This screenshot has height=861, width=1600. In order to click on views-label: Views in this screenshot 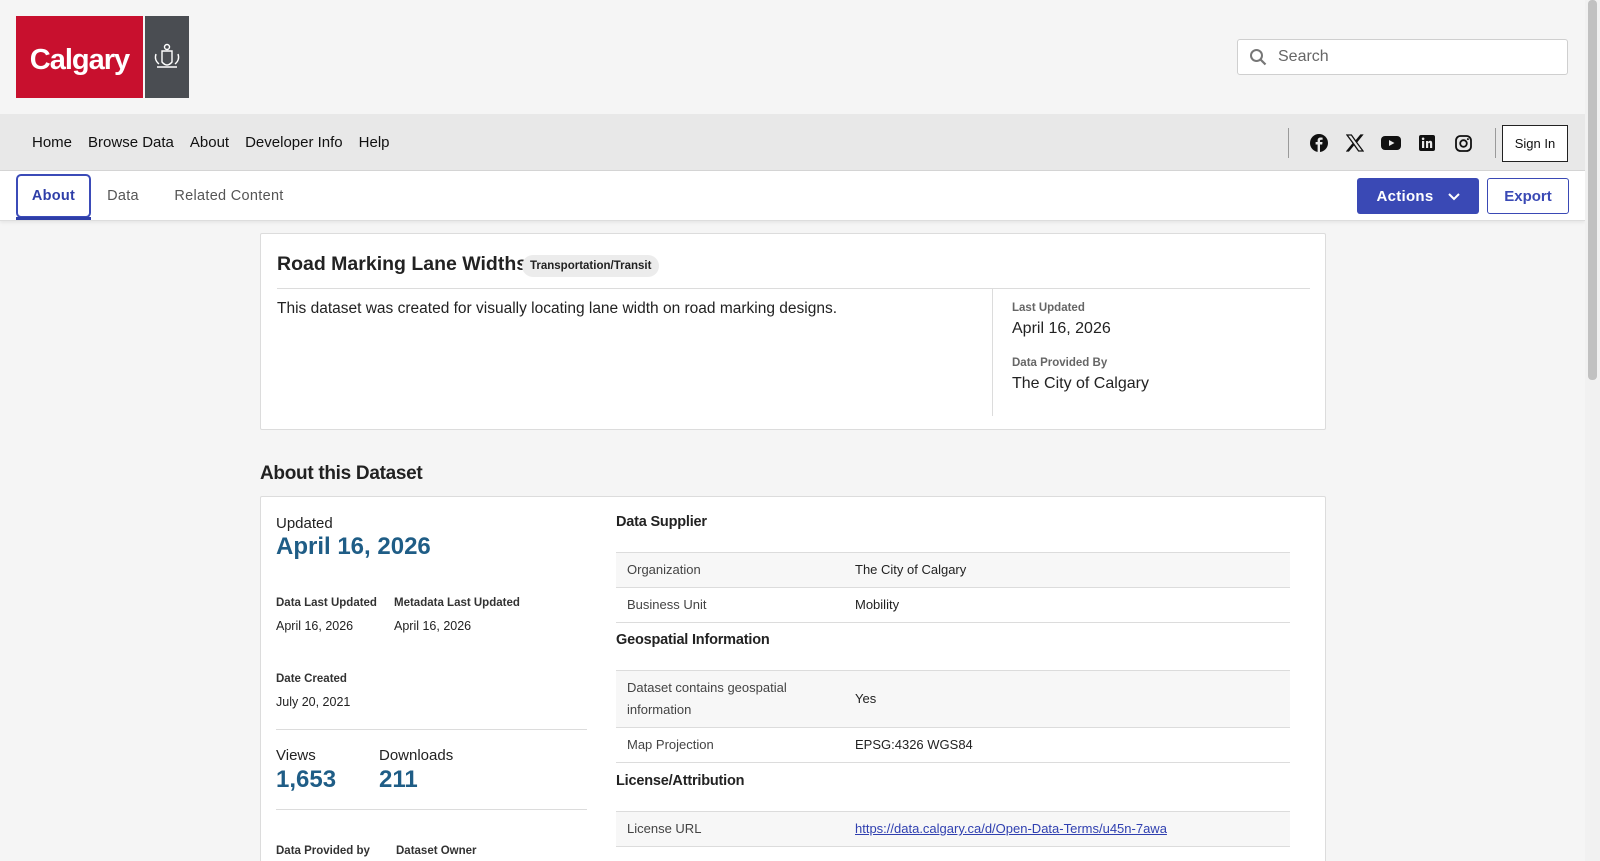, I will do `click(296, 755)`.